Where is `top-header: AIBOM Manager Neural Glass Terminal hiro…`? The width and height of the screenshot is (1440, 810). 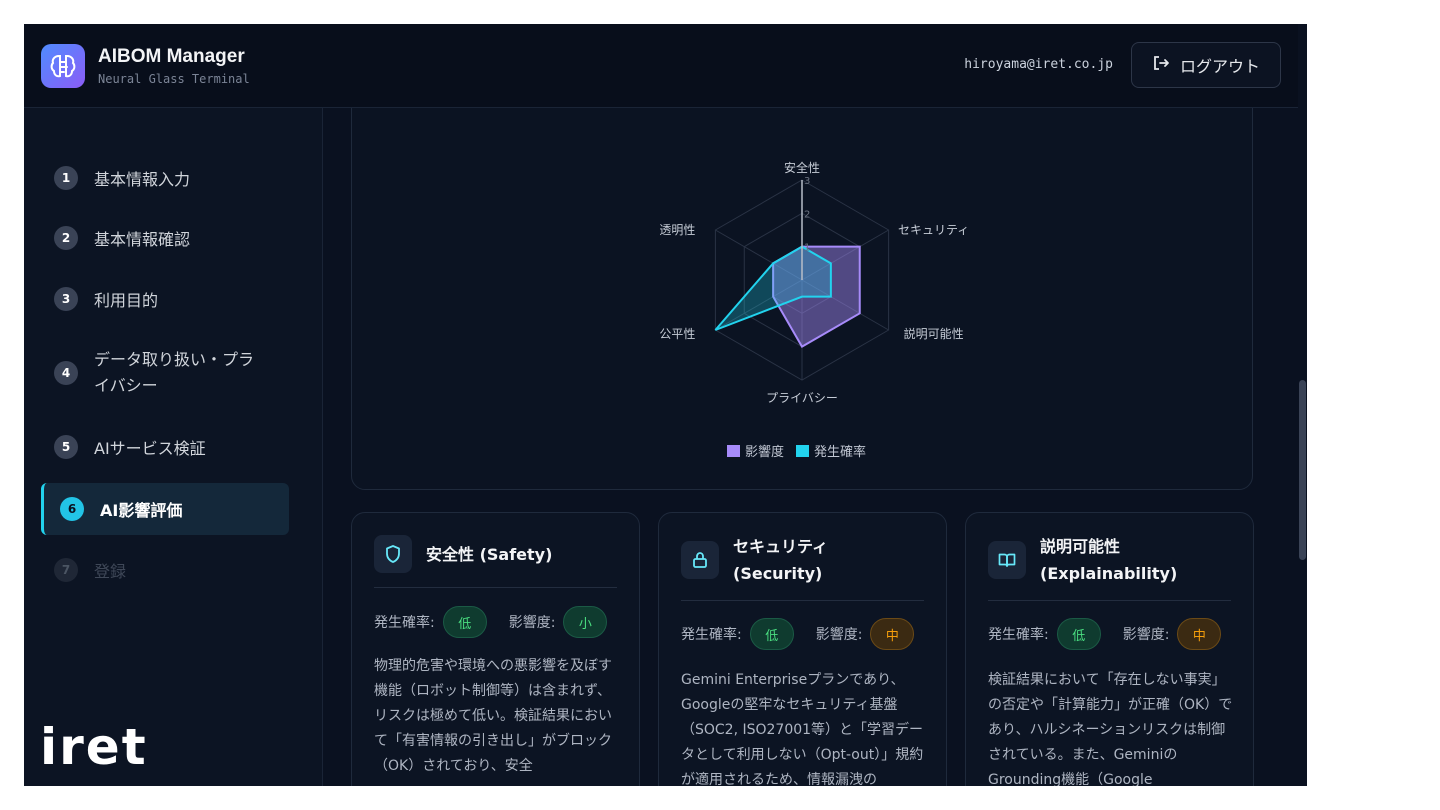 top-header: AIBOM Manager Neural Glass Terminal hiro… is located at coordinates (665, 66).